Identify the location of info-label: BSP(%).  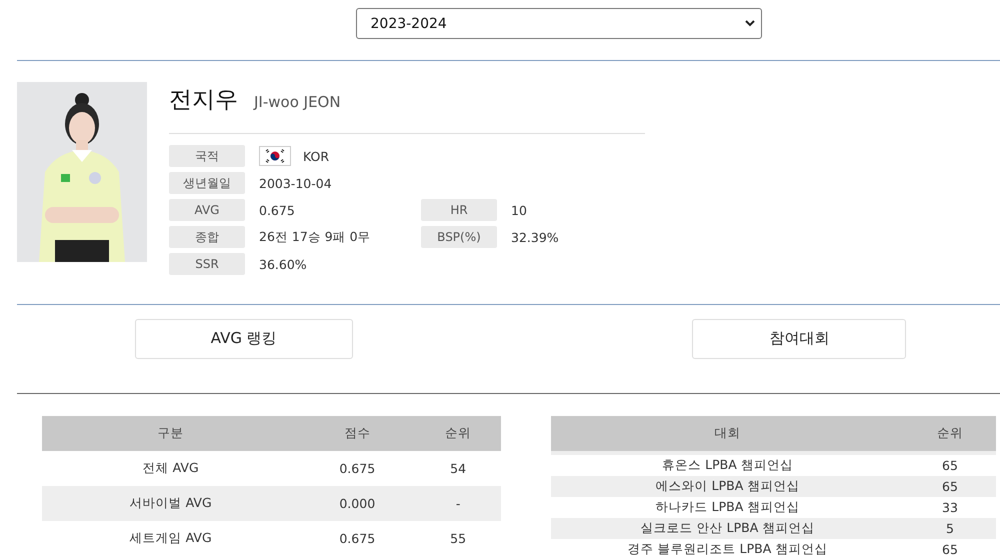
(459, 237).